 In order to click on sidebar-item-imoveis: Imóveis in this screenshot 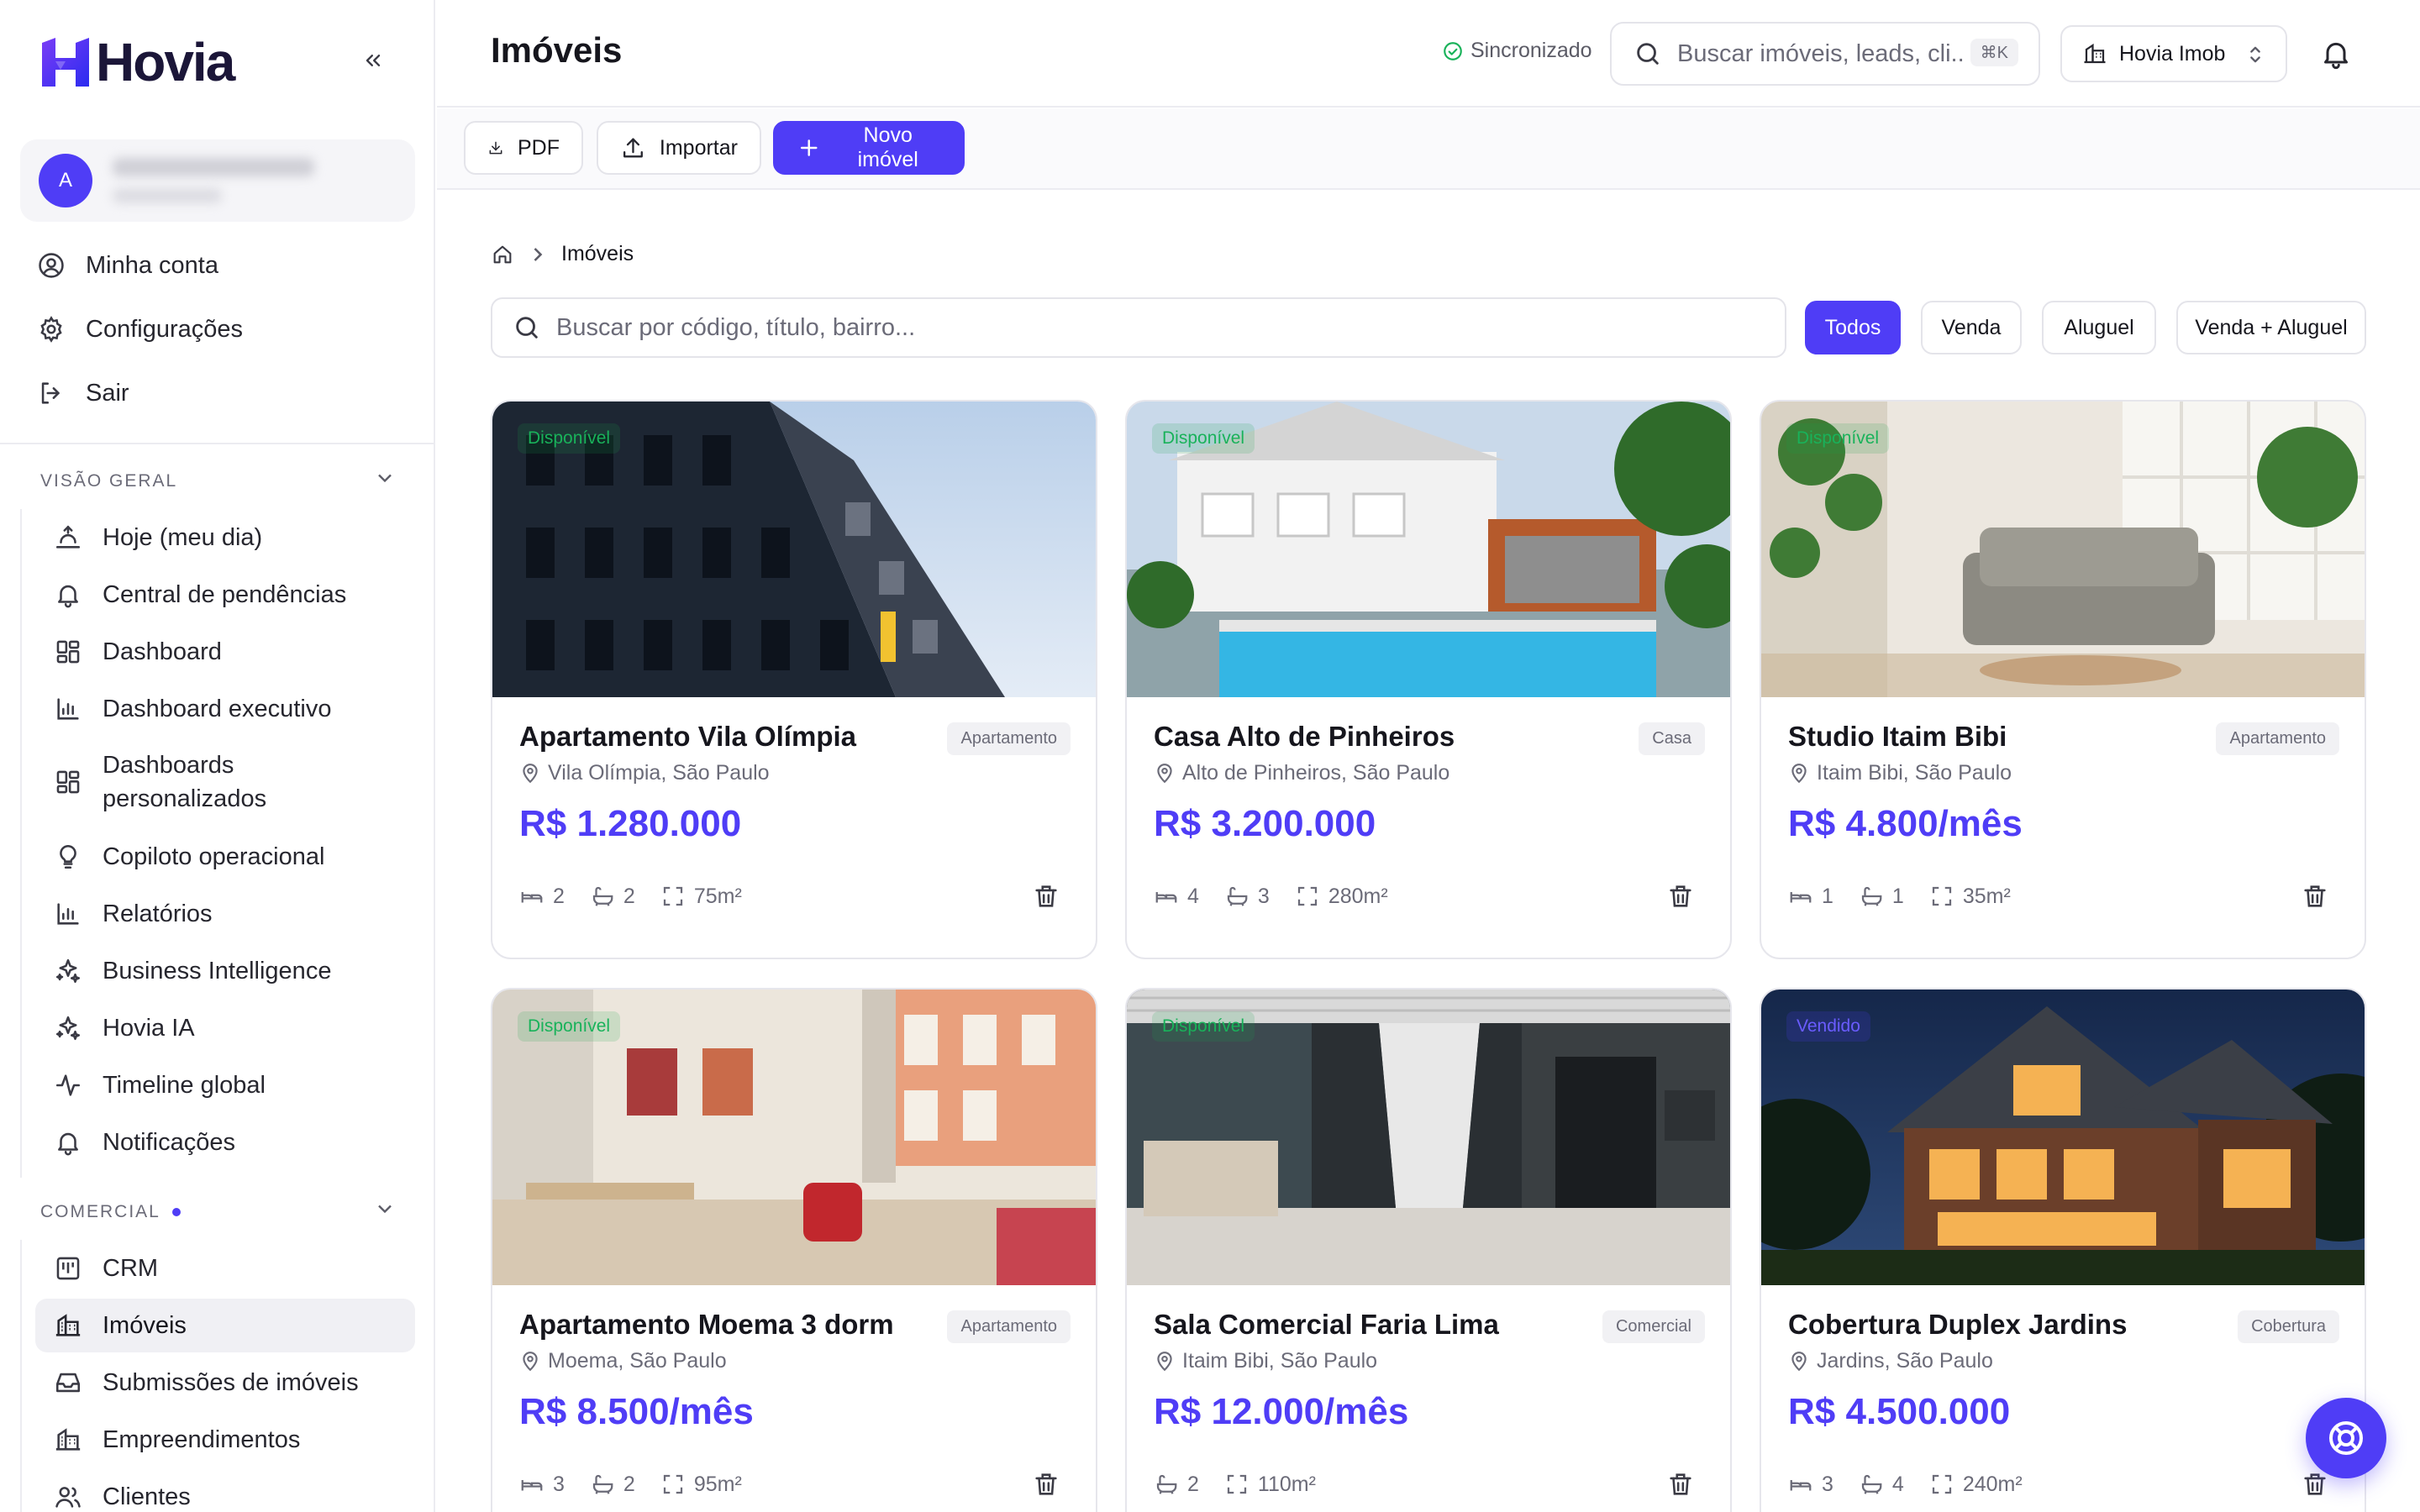, I will do `click(225, 1325)`.